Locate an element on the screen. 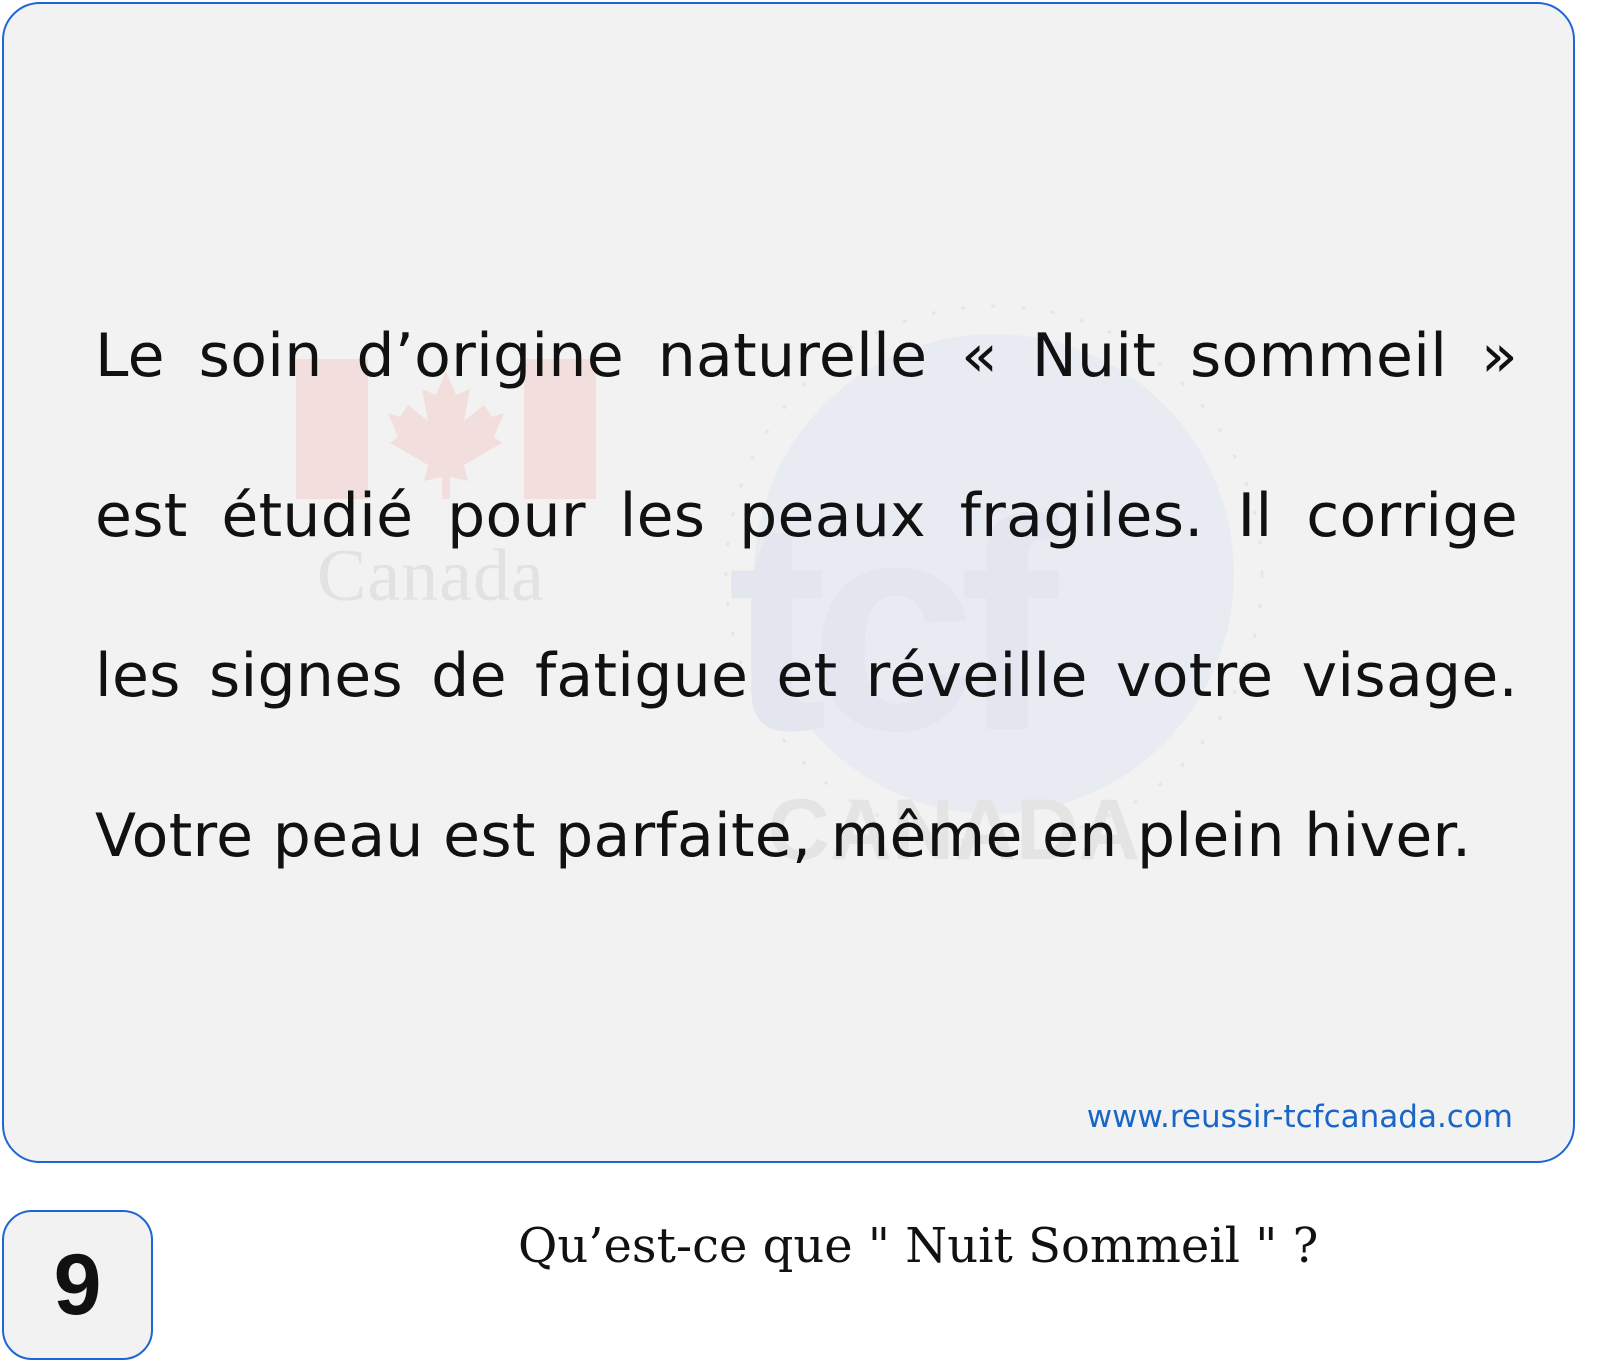 The width and height of the screenshot is (1606, 1362). question-number: 9 is located at coordinates (77, 1284).